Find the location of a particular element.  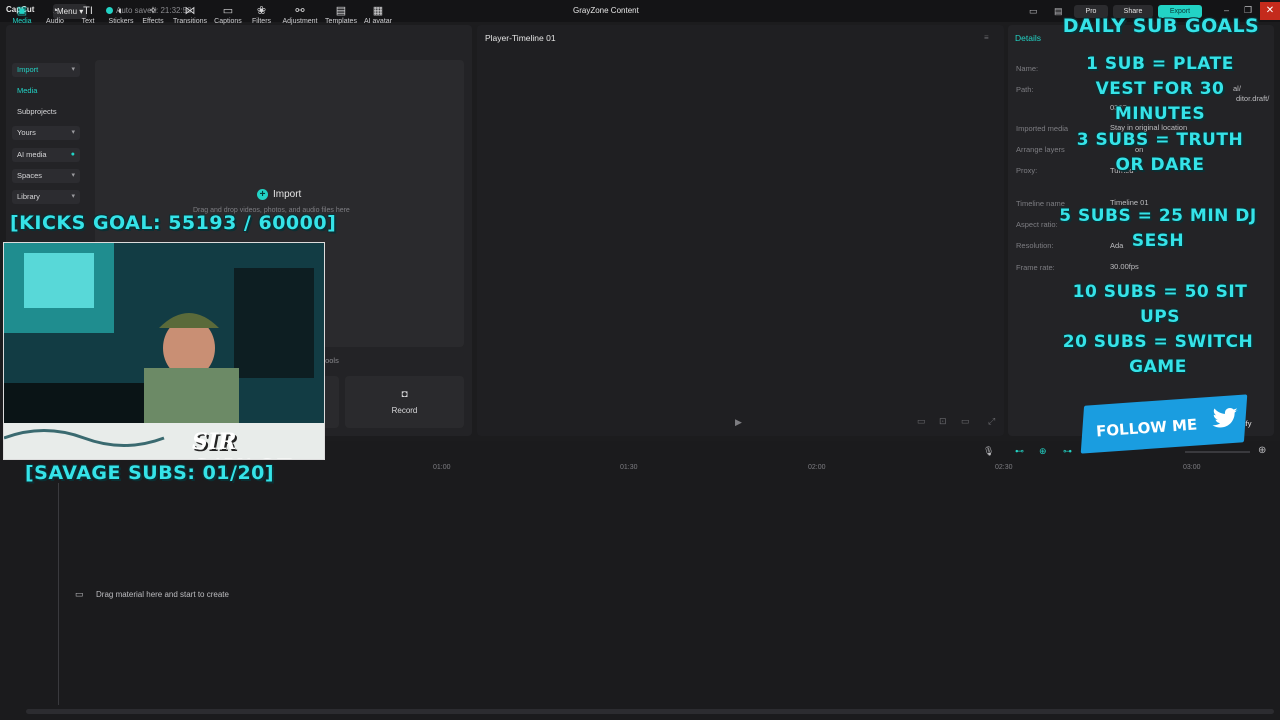

tool-templates: ▤ Templates is located at coordinates (341, 14).